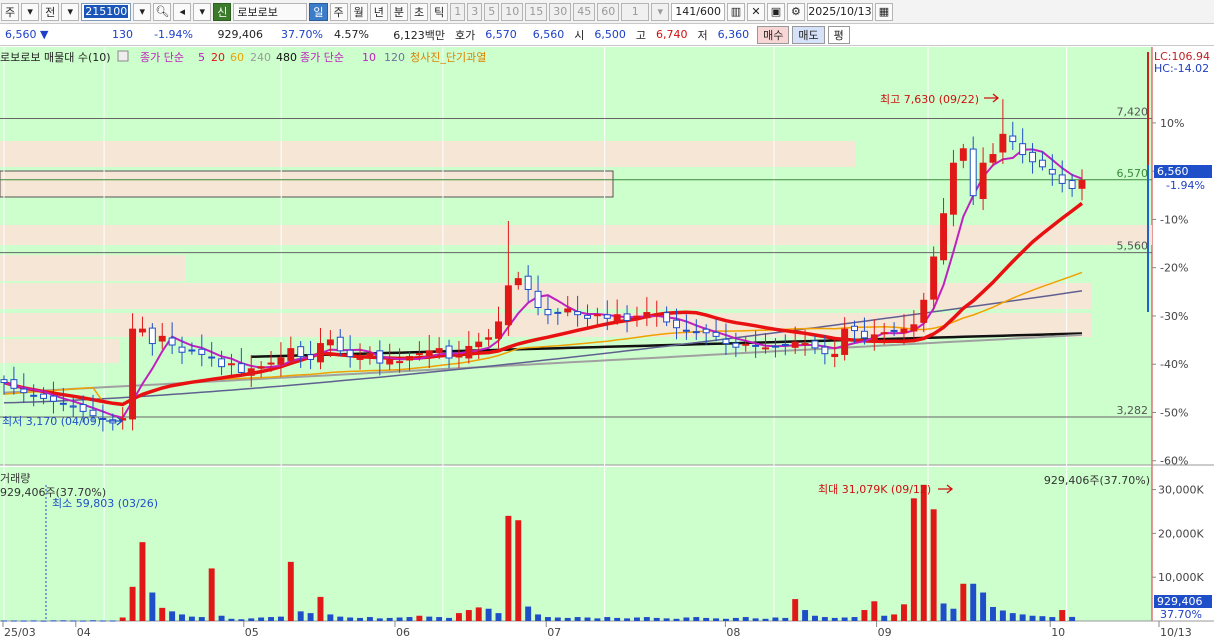 The width and height of the screenshot is (1214, 641). I want to click on legend-toggle-icon, so click(123, 56).